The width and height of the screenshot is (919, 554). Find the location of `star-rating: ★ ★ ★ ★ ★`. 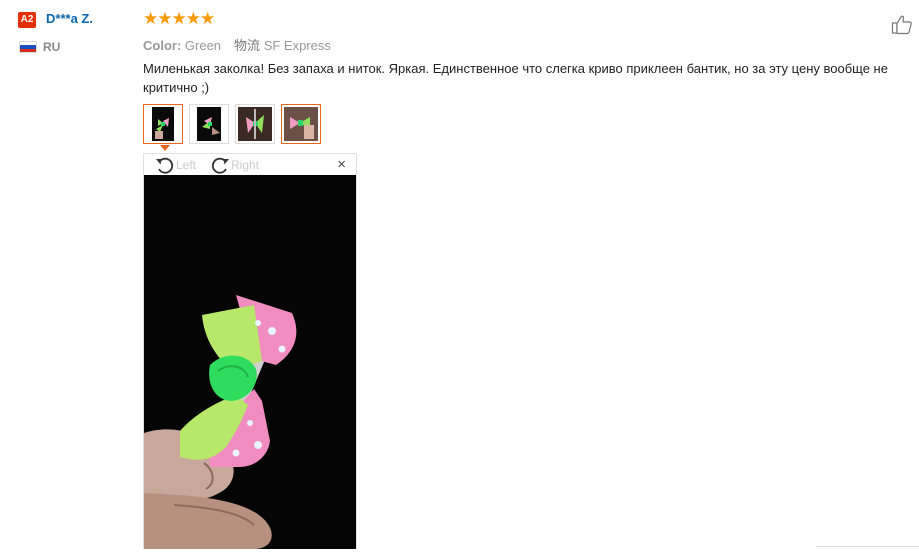

star-rating: ★ ★ ★ ★ ★ is located at coordinates (179, 19).